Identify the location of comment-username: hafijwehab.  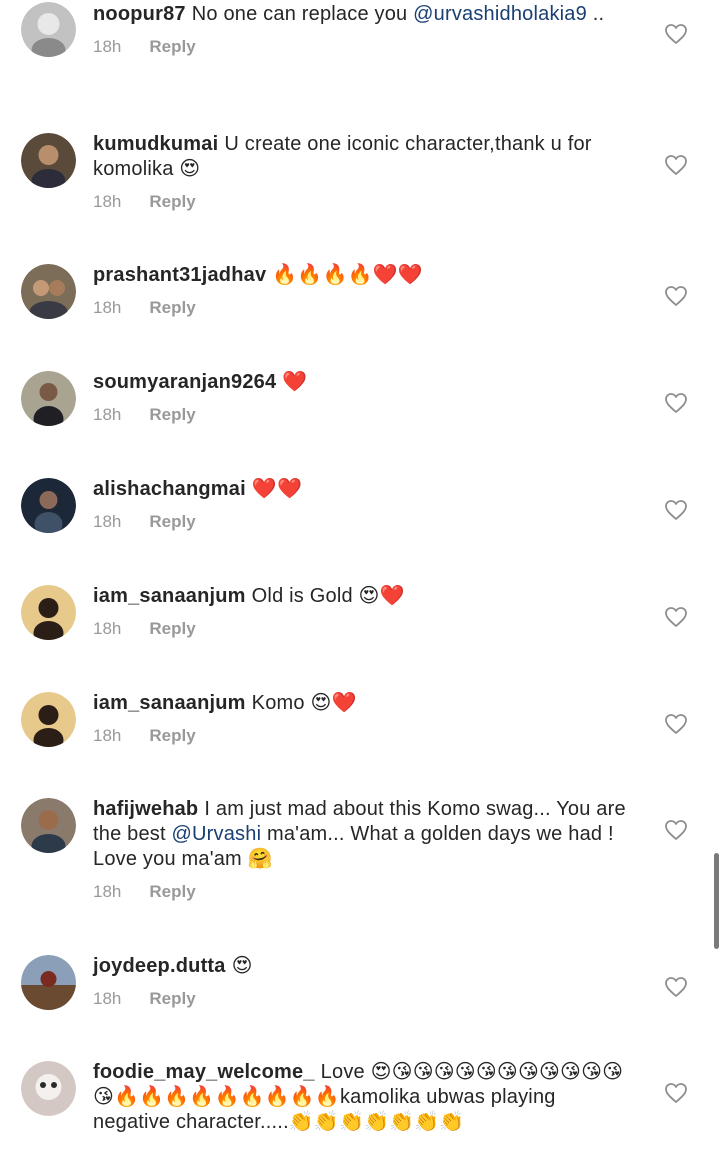
(145, 809).